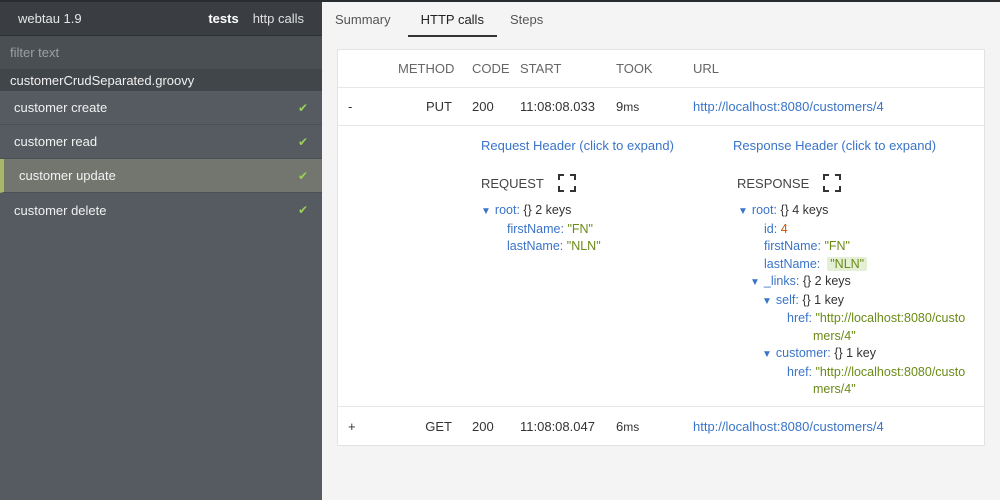 This screenshot has width=1000, height=500. What do you see at coordinates (773, 183) in the screenshot?
I see `response-title: RESPONSE` at bounding box center [773, 183].